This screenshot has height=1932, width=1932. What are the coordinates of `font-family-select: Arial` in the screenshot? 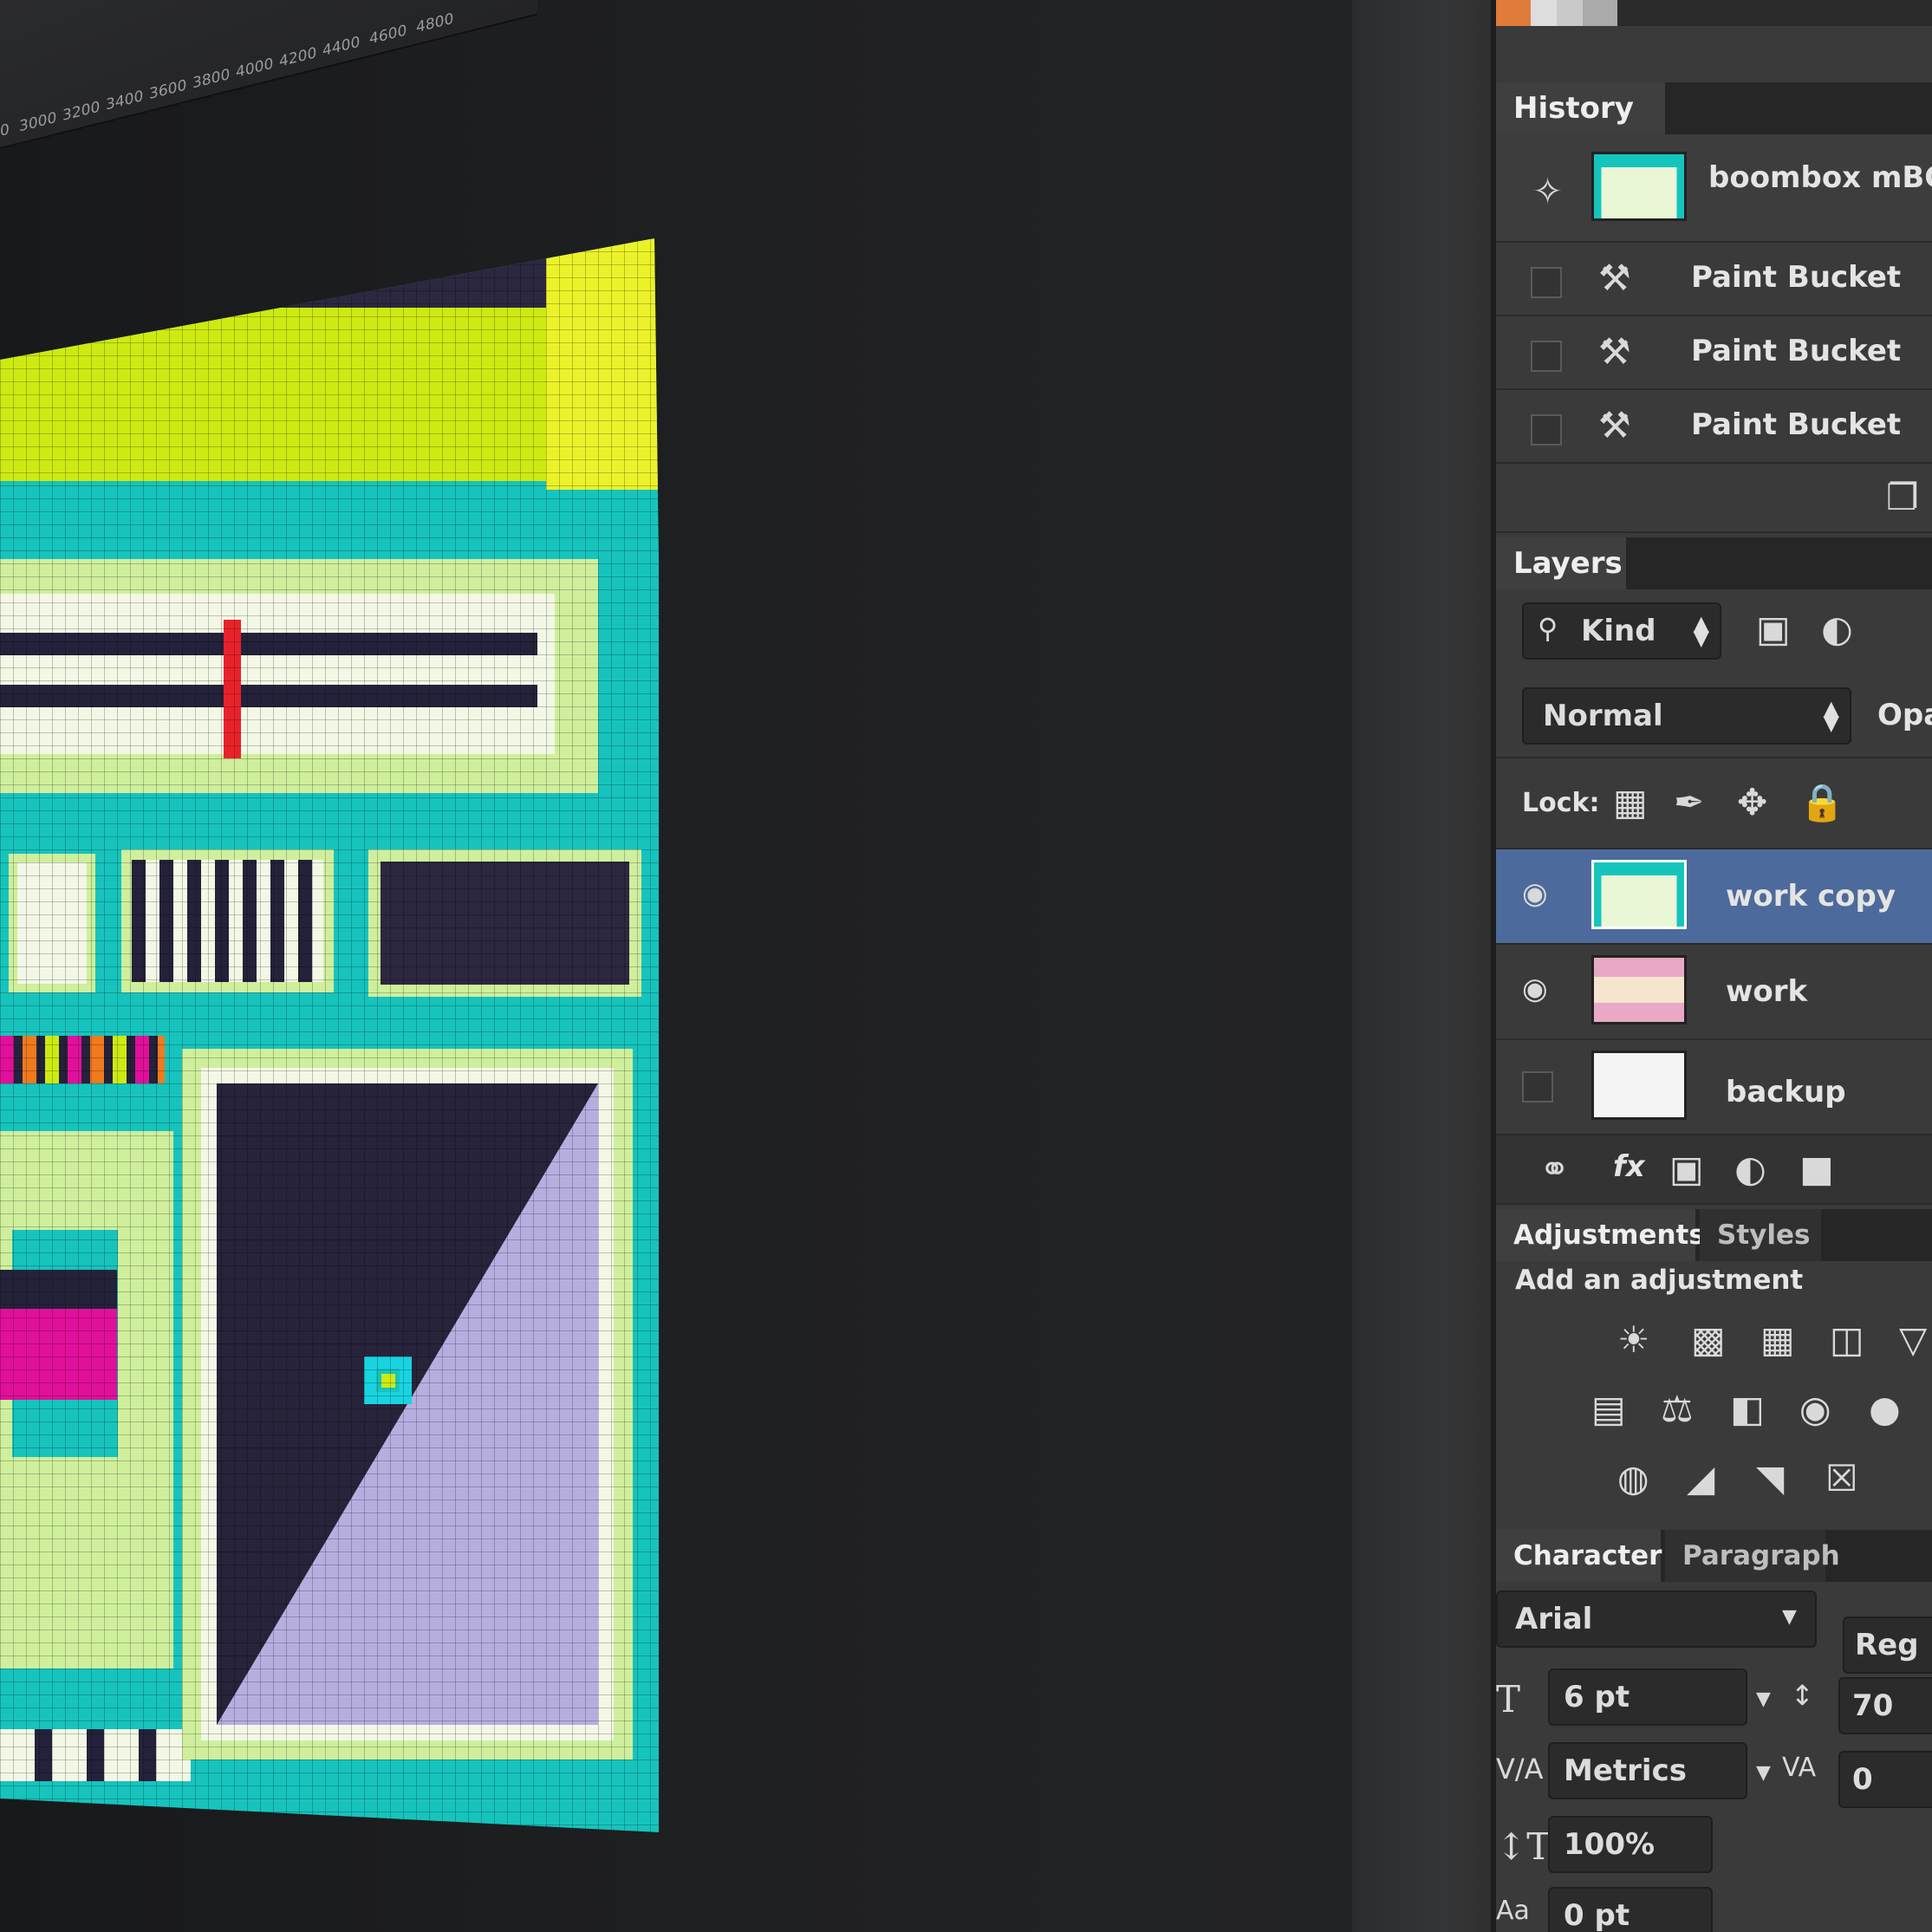 It's located at (1656, 1619).